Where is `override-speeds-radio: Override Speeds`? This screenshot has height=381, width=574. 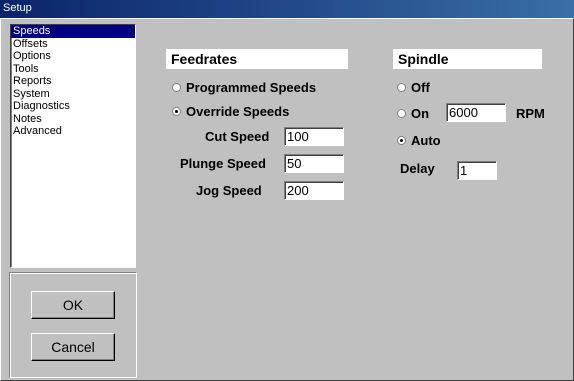
override-speeds-radio: Override Speeds is located at coordinates (230, 111).